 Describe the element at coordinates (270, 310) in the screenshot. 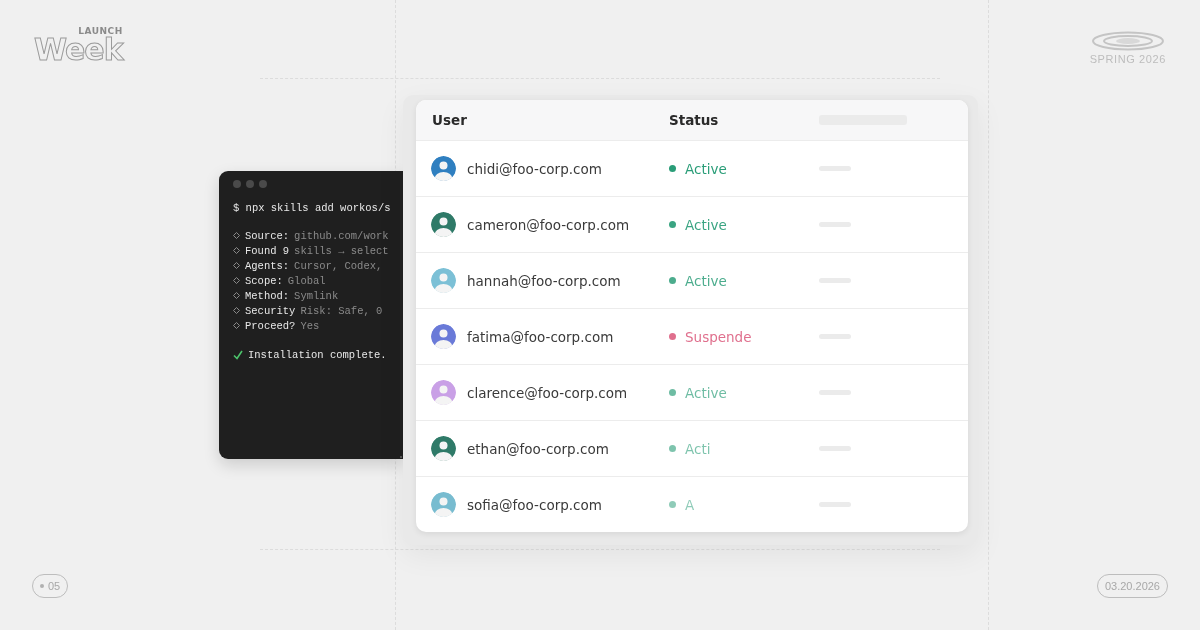

I see `step-label: Security` at that location.